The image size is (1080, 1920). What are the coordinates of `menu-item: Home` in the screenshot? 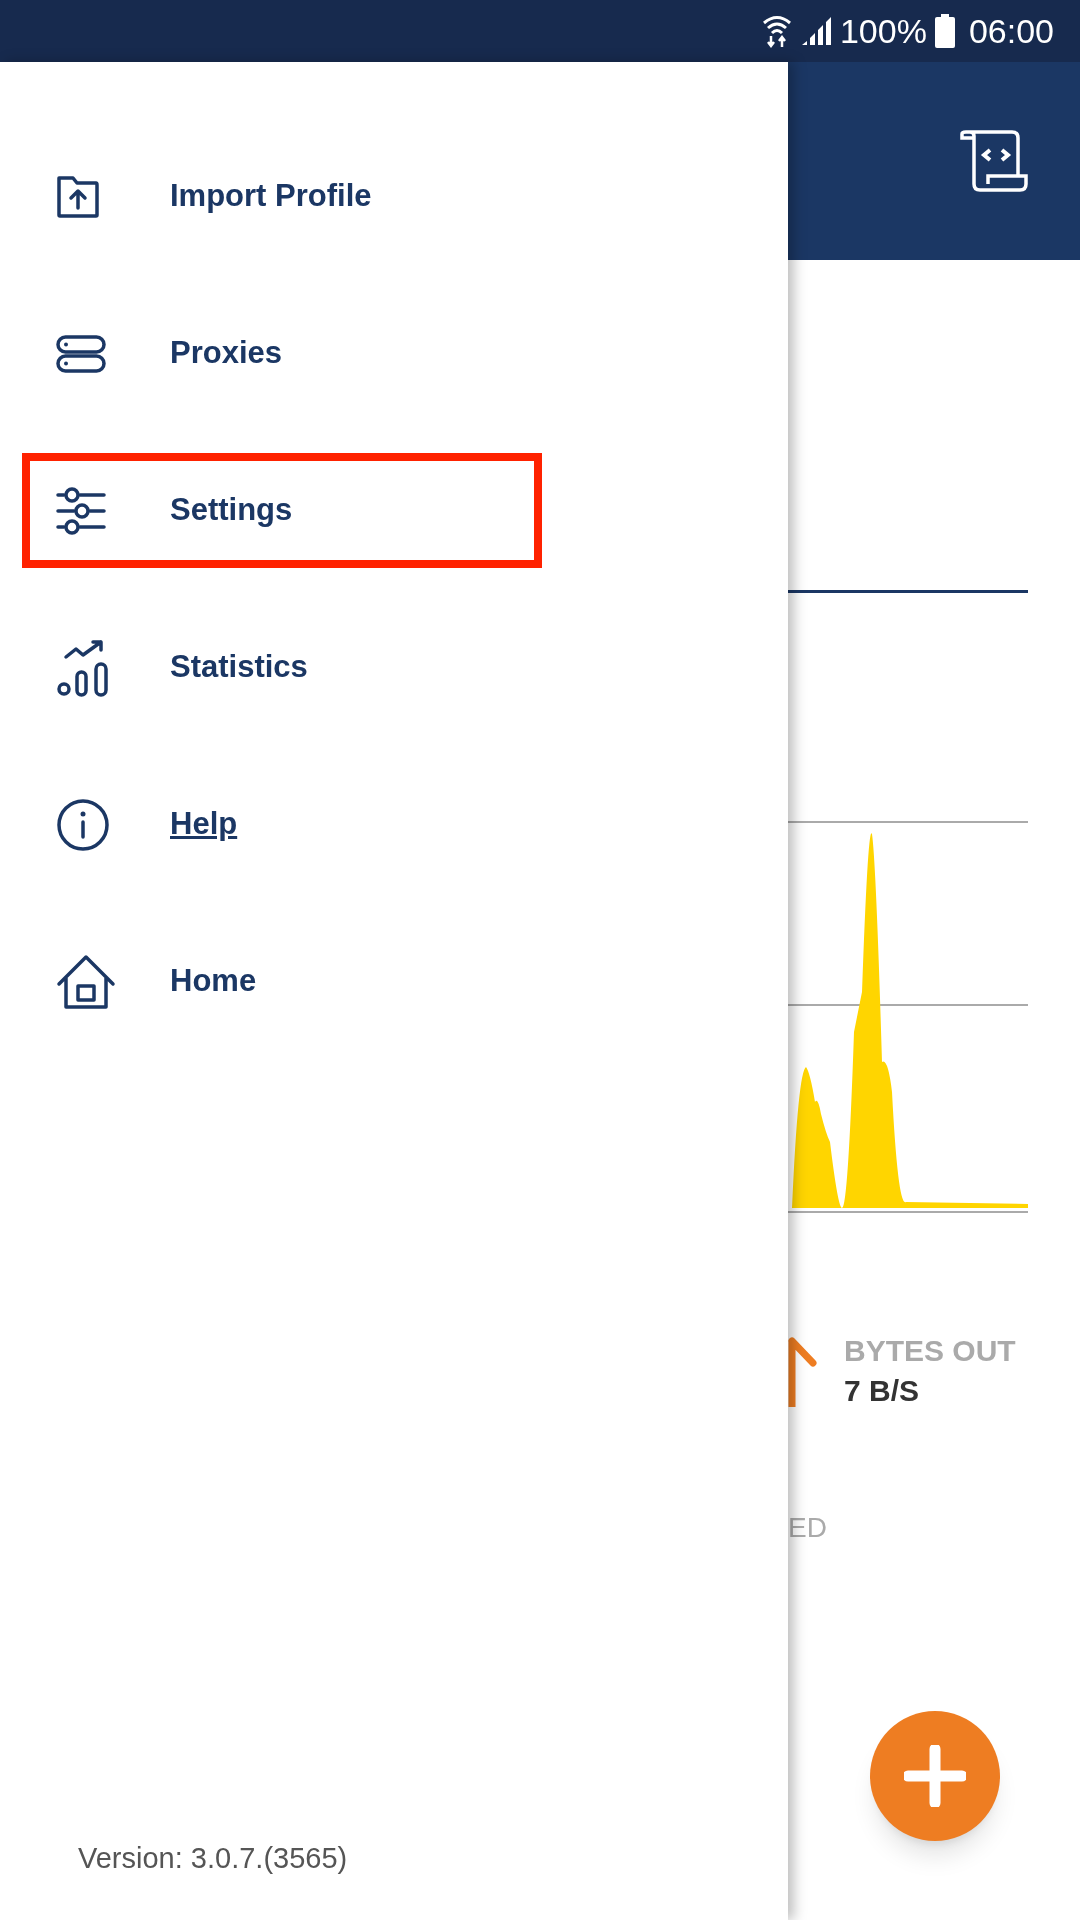 It's located at (282, 981).